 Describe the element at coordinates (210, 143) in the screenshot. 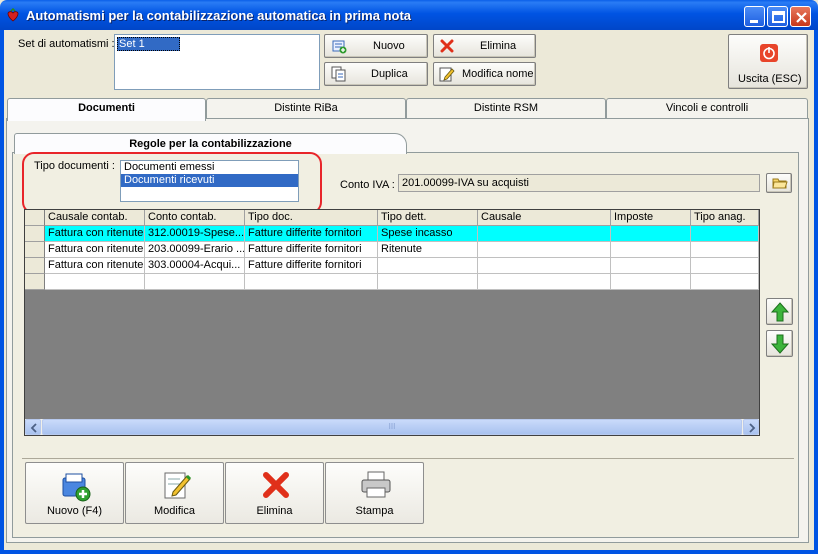

I see `tab-regole: Regole per la contabilizzazione` at that location.